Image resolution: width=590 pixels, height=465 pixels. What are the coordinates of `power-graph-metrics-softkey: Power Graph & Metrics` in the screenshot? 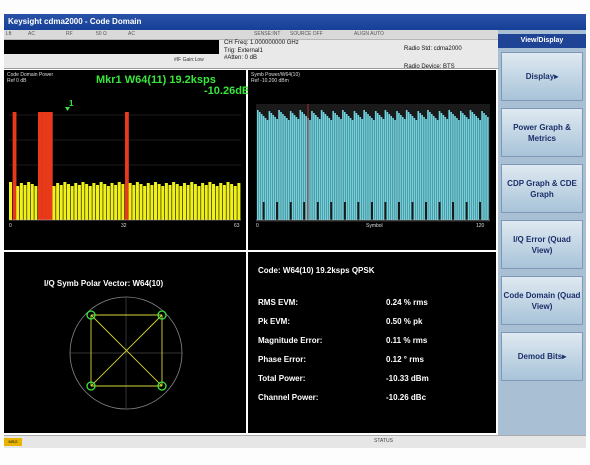 It's located at (542, 132).